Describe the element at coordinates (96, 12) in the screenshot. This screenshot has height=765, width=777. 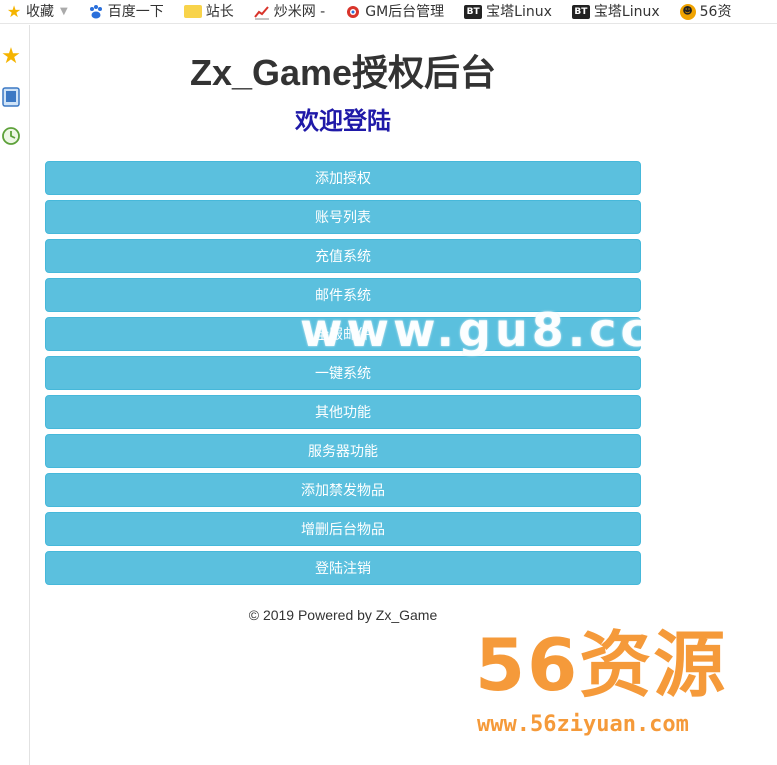
I see `baidu-paw-icon` at that location.